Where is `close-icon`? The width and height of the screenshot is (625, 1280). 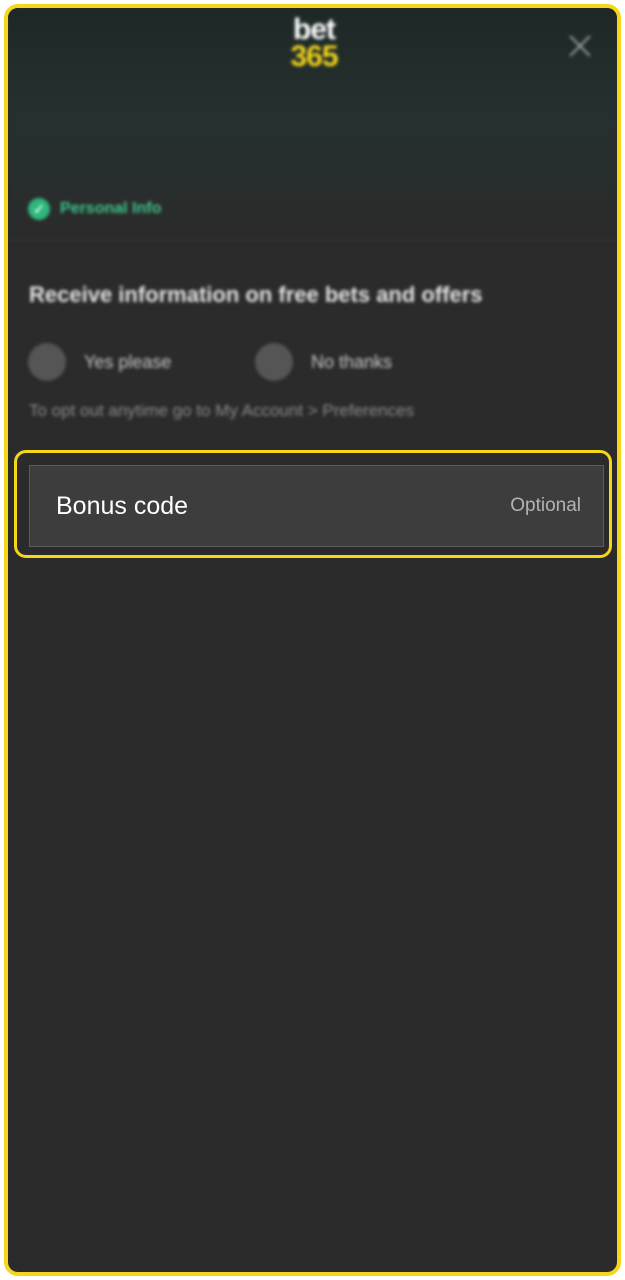
close-icon is located at coordinates (580, 46).